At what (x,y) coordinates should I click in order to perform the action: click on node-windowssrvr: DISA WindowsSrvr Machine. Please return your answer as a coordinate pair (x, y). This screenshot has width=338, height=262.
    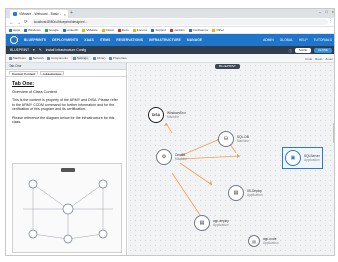
    Looking at the image, I should click on (167, 115).